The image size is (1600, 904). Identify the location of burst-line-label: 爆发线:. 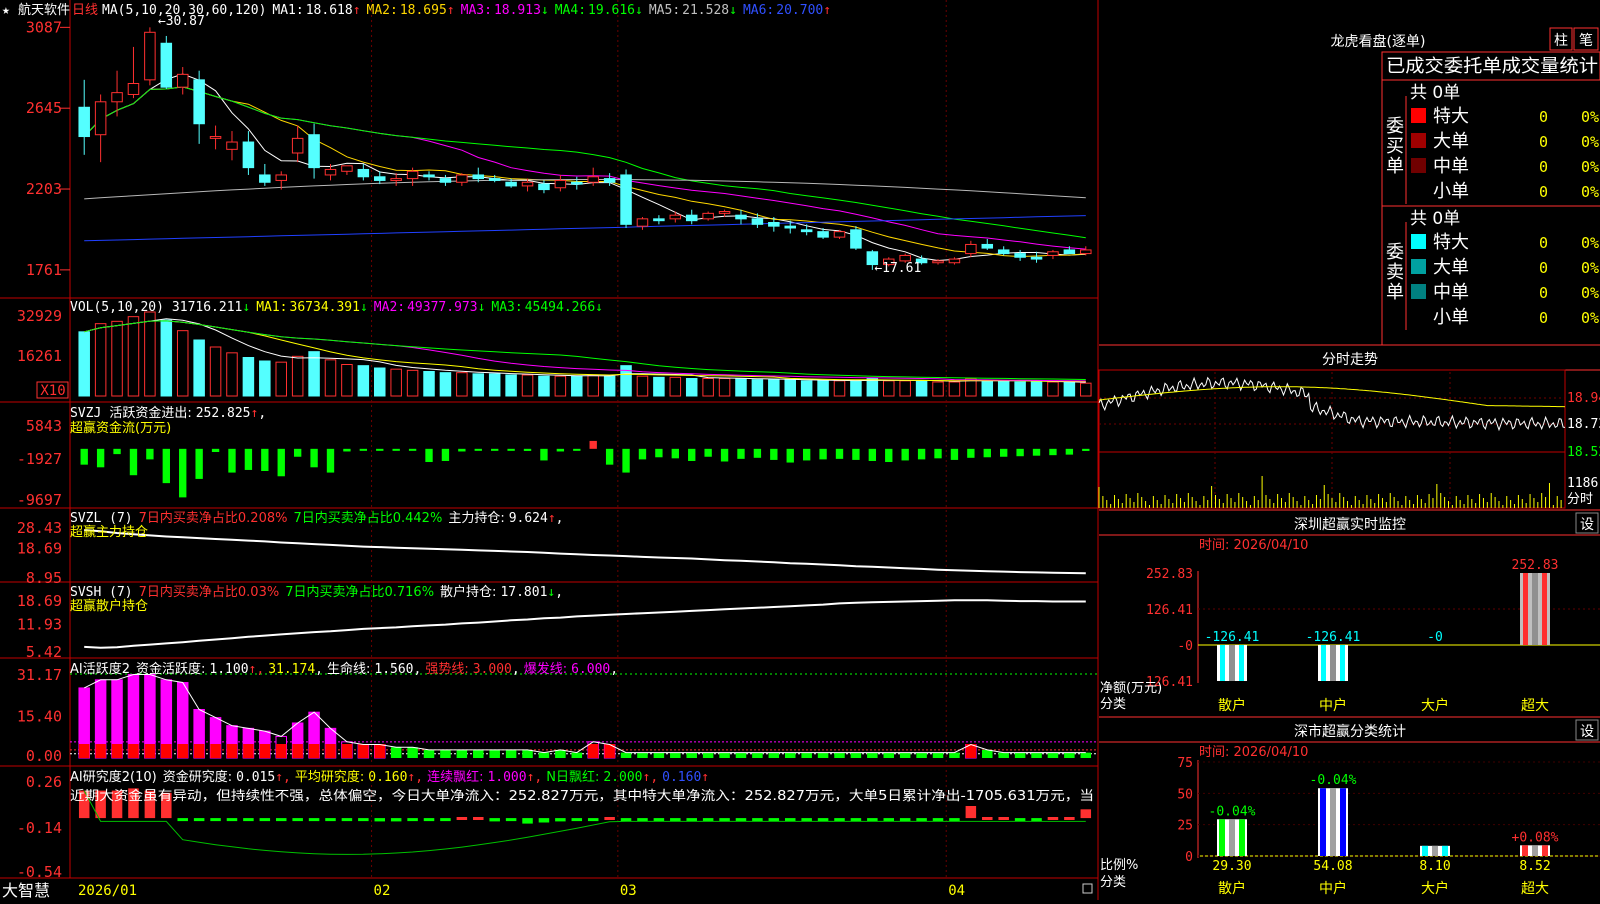
(545, 669).